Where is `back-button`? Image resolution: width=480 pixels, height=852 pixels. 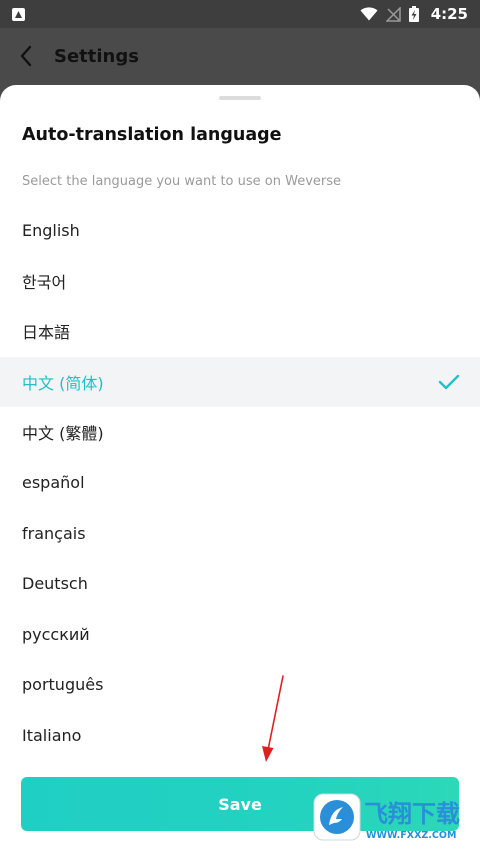 back-button is located at coordinates (26, 56).